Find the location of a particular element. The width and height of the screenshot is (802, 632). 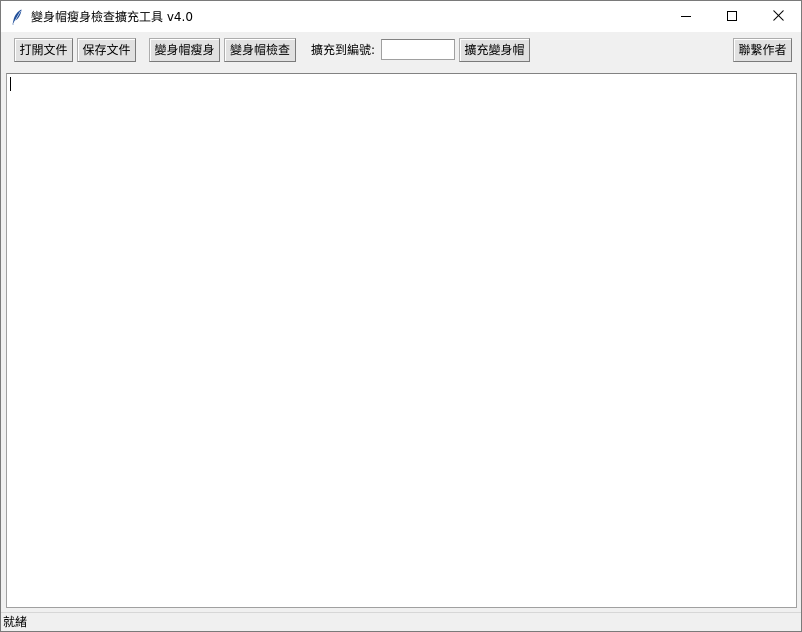

text-caret is located at coordinates (10, 84).